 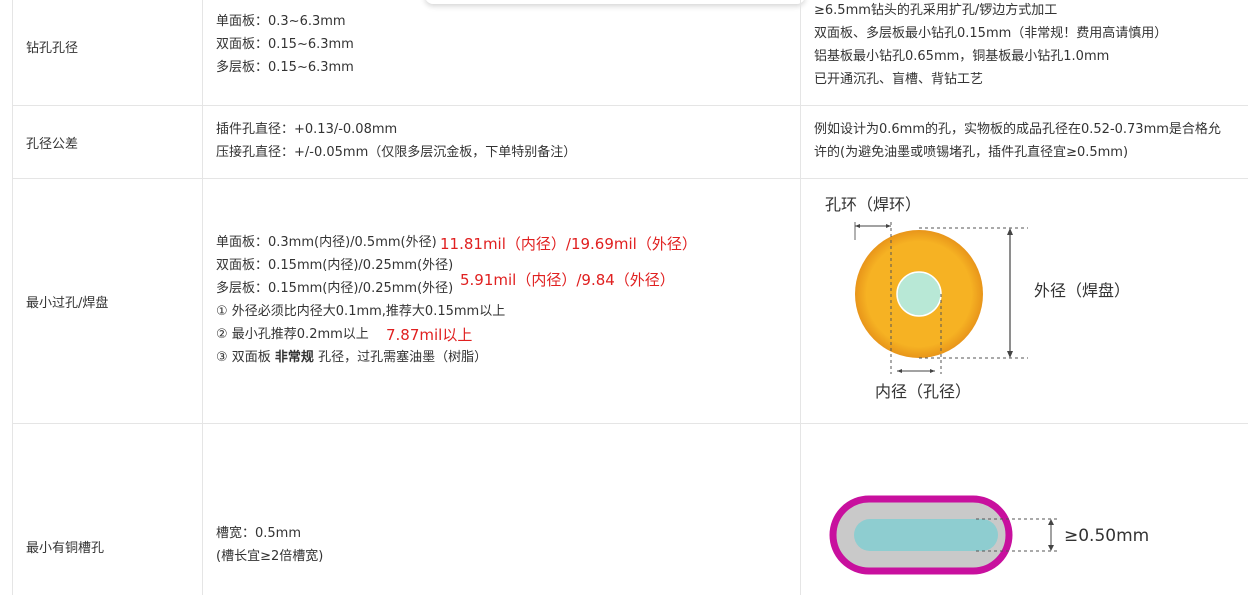 I want to click on emphasis-text: 非常规, so click(x=294, y=357).